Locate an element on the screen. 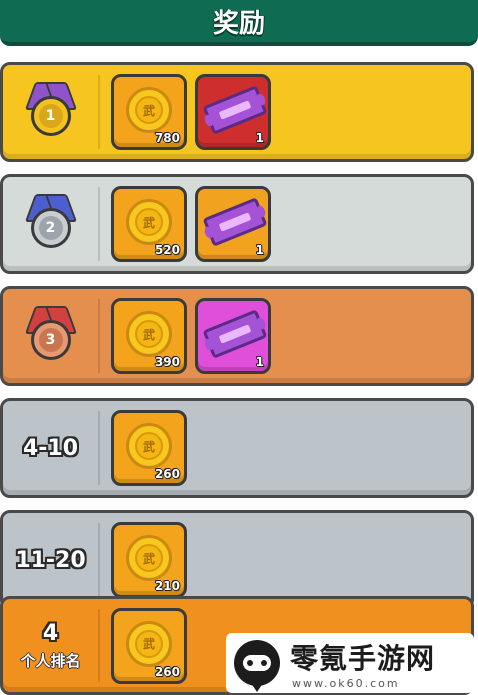 The image size is (478, 695). reward-items: 武 210 is located at coordinates (149, 560).